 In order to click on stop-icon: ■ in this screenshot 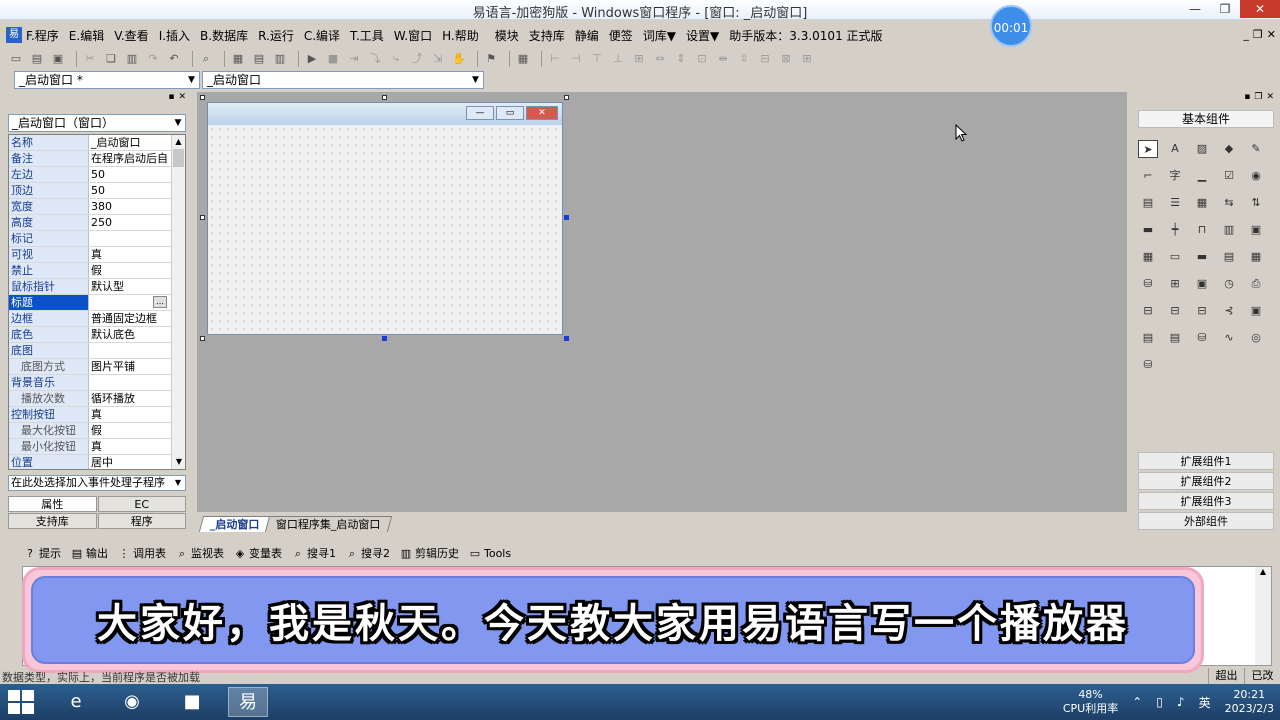, I will do `click(333, 59)`.